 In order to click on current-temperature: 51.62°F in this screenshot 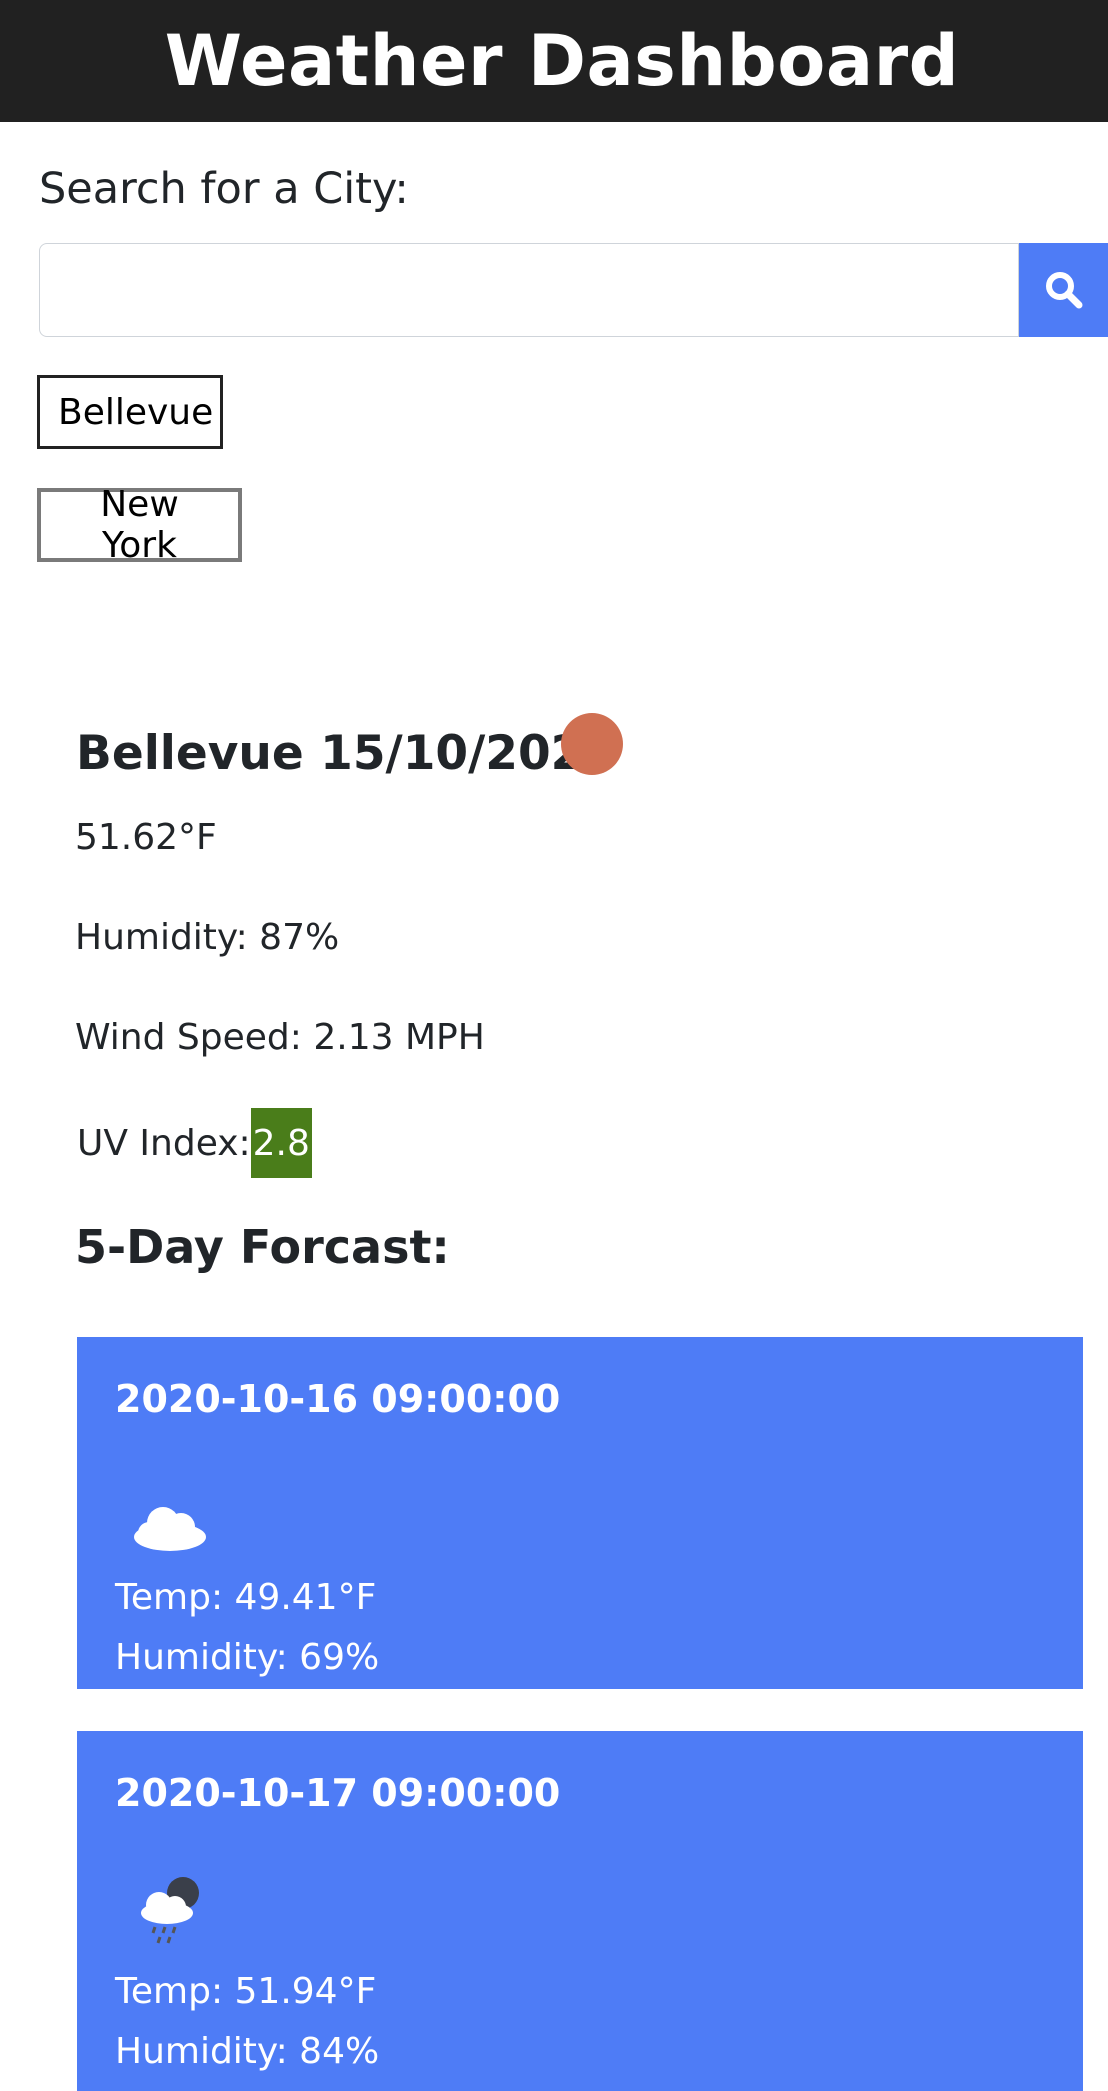, I will do `click(146, 837)`.